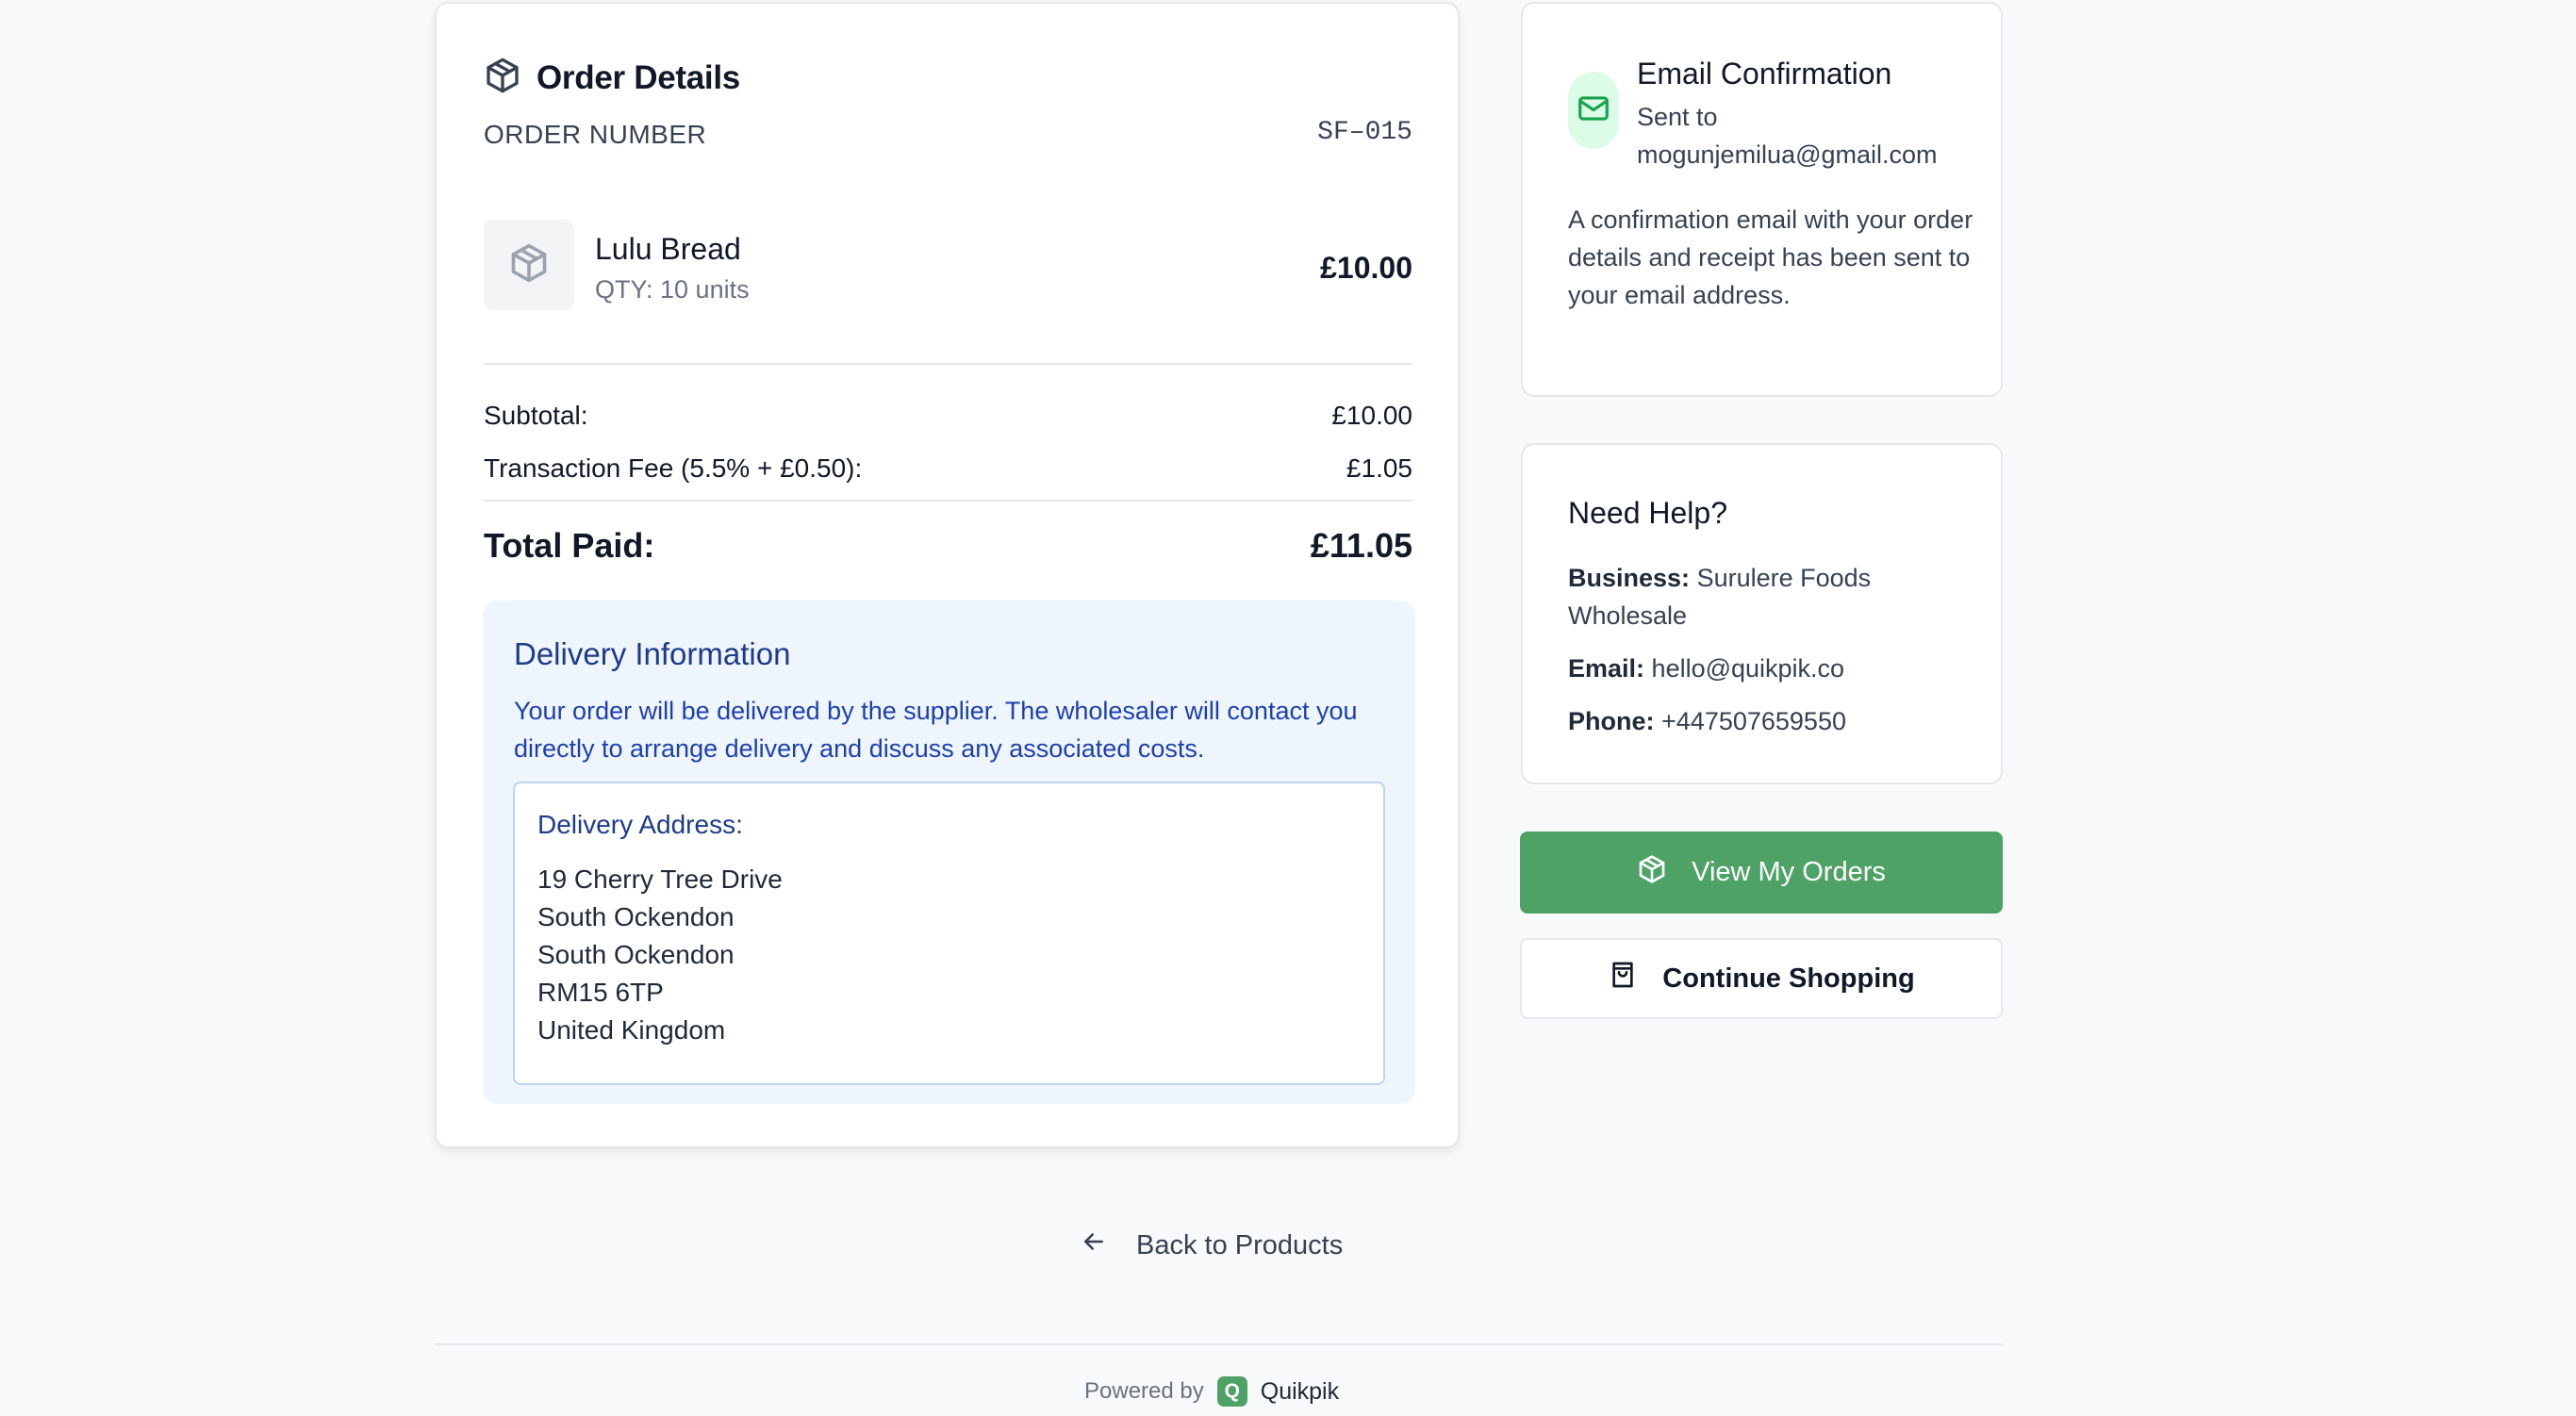  I want to click on mail-icon-badge, so click(1593, 110).